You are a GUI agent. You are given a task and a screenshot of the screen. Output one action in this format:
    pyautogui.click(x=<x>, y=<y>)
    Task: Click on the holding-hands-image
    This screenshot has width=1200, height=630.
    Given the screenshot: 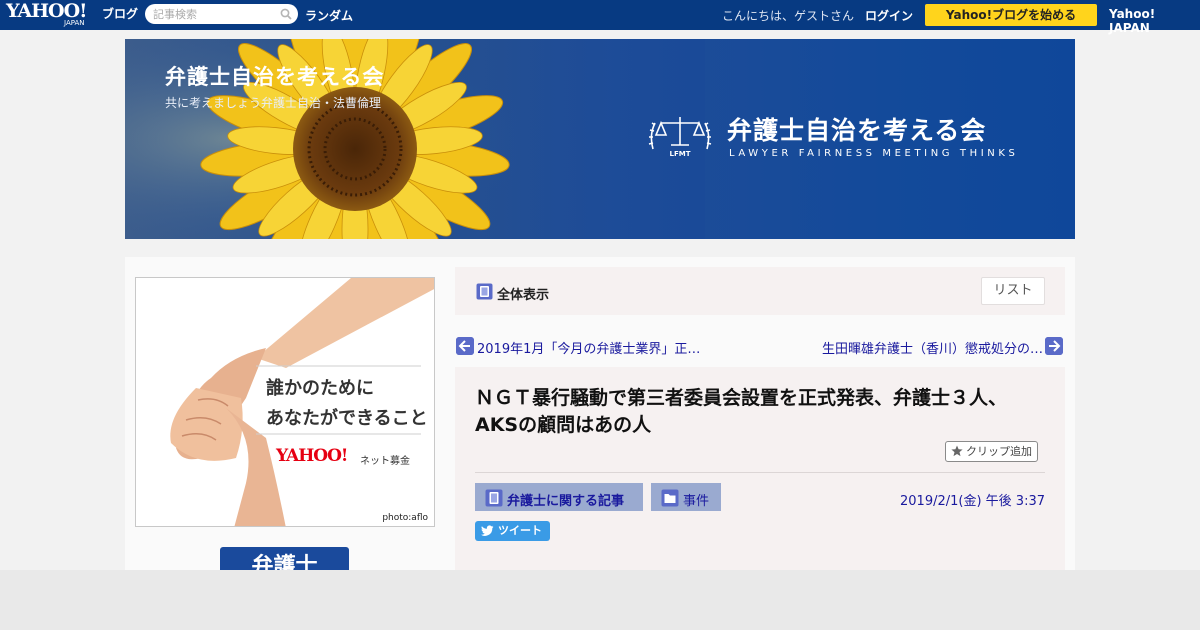 What is the action you would take?
    pyautogui.click(x=302, y=402)
    